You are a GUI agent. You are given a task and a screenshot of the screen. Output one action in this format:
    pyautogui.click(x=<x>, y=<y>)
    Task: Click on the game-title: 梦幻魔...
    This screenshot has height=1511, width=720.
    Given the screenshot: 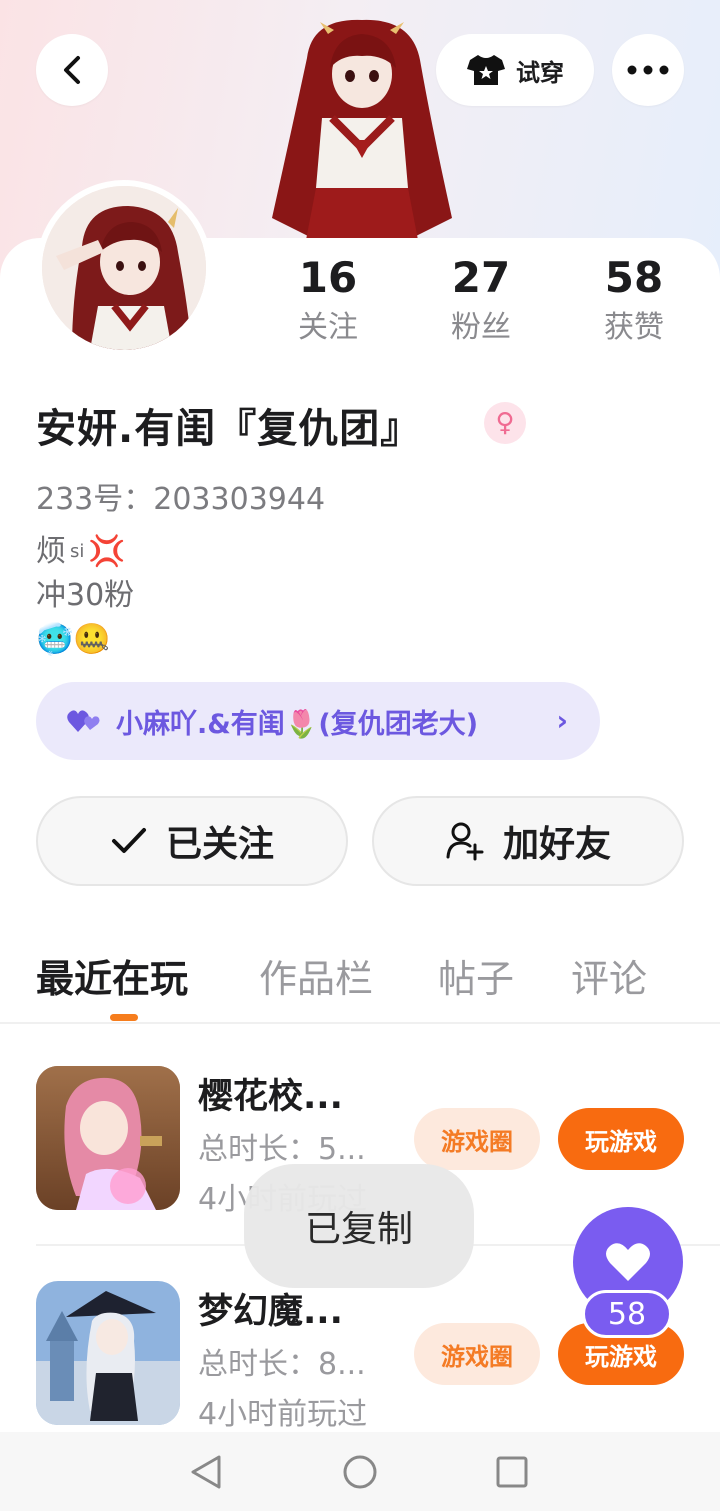 What is the action you would take?
    pyautogui.click(x=270, y=1312)
    